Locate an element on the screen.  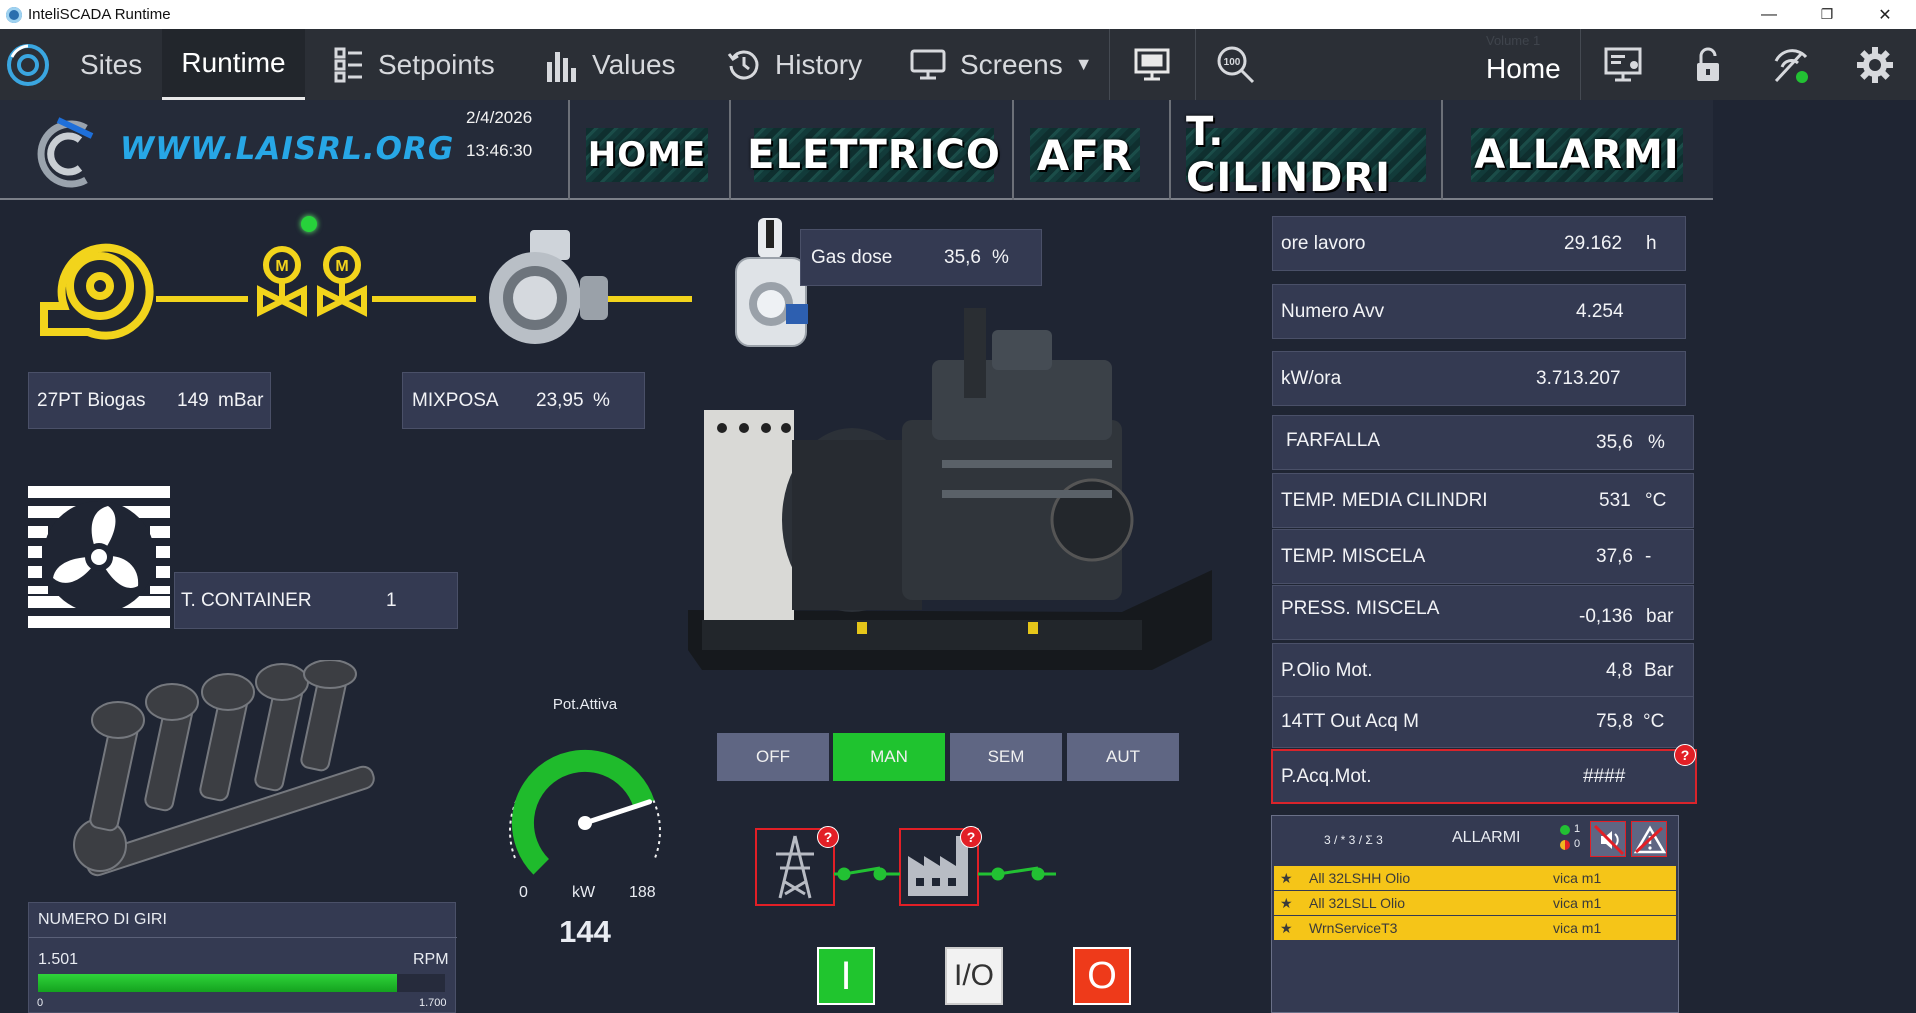
toolbar-history: History is located at coordinates (794, 64).